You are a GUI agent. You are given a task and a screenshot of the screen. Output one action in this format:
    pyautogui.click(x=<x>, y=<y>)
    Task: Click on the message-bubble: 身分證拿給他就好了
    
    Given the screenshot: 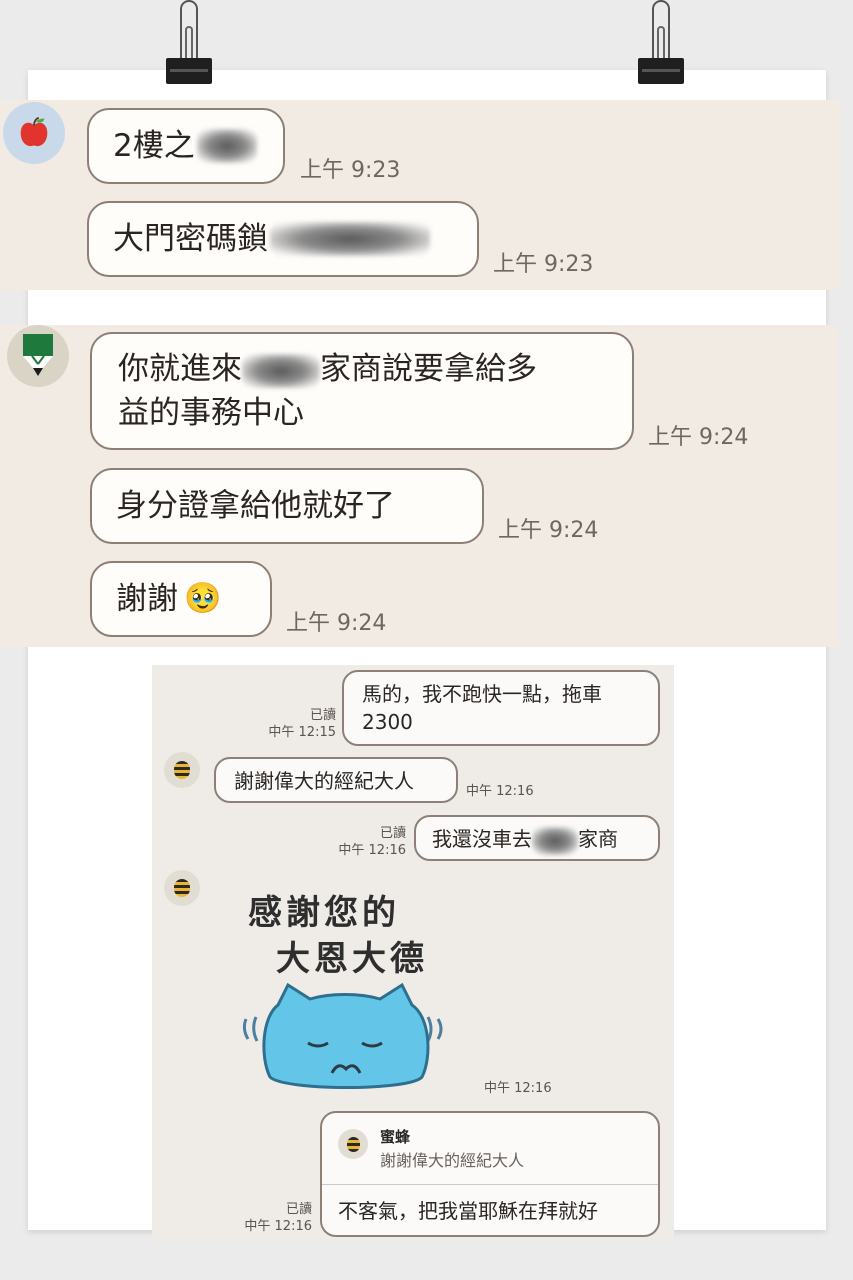 What is the action you would take?
    pyautogui.click(x=287, y=506)
    